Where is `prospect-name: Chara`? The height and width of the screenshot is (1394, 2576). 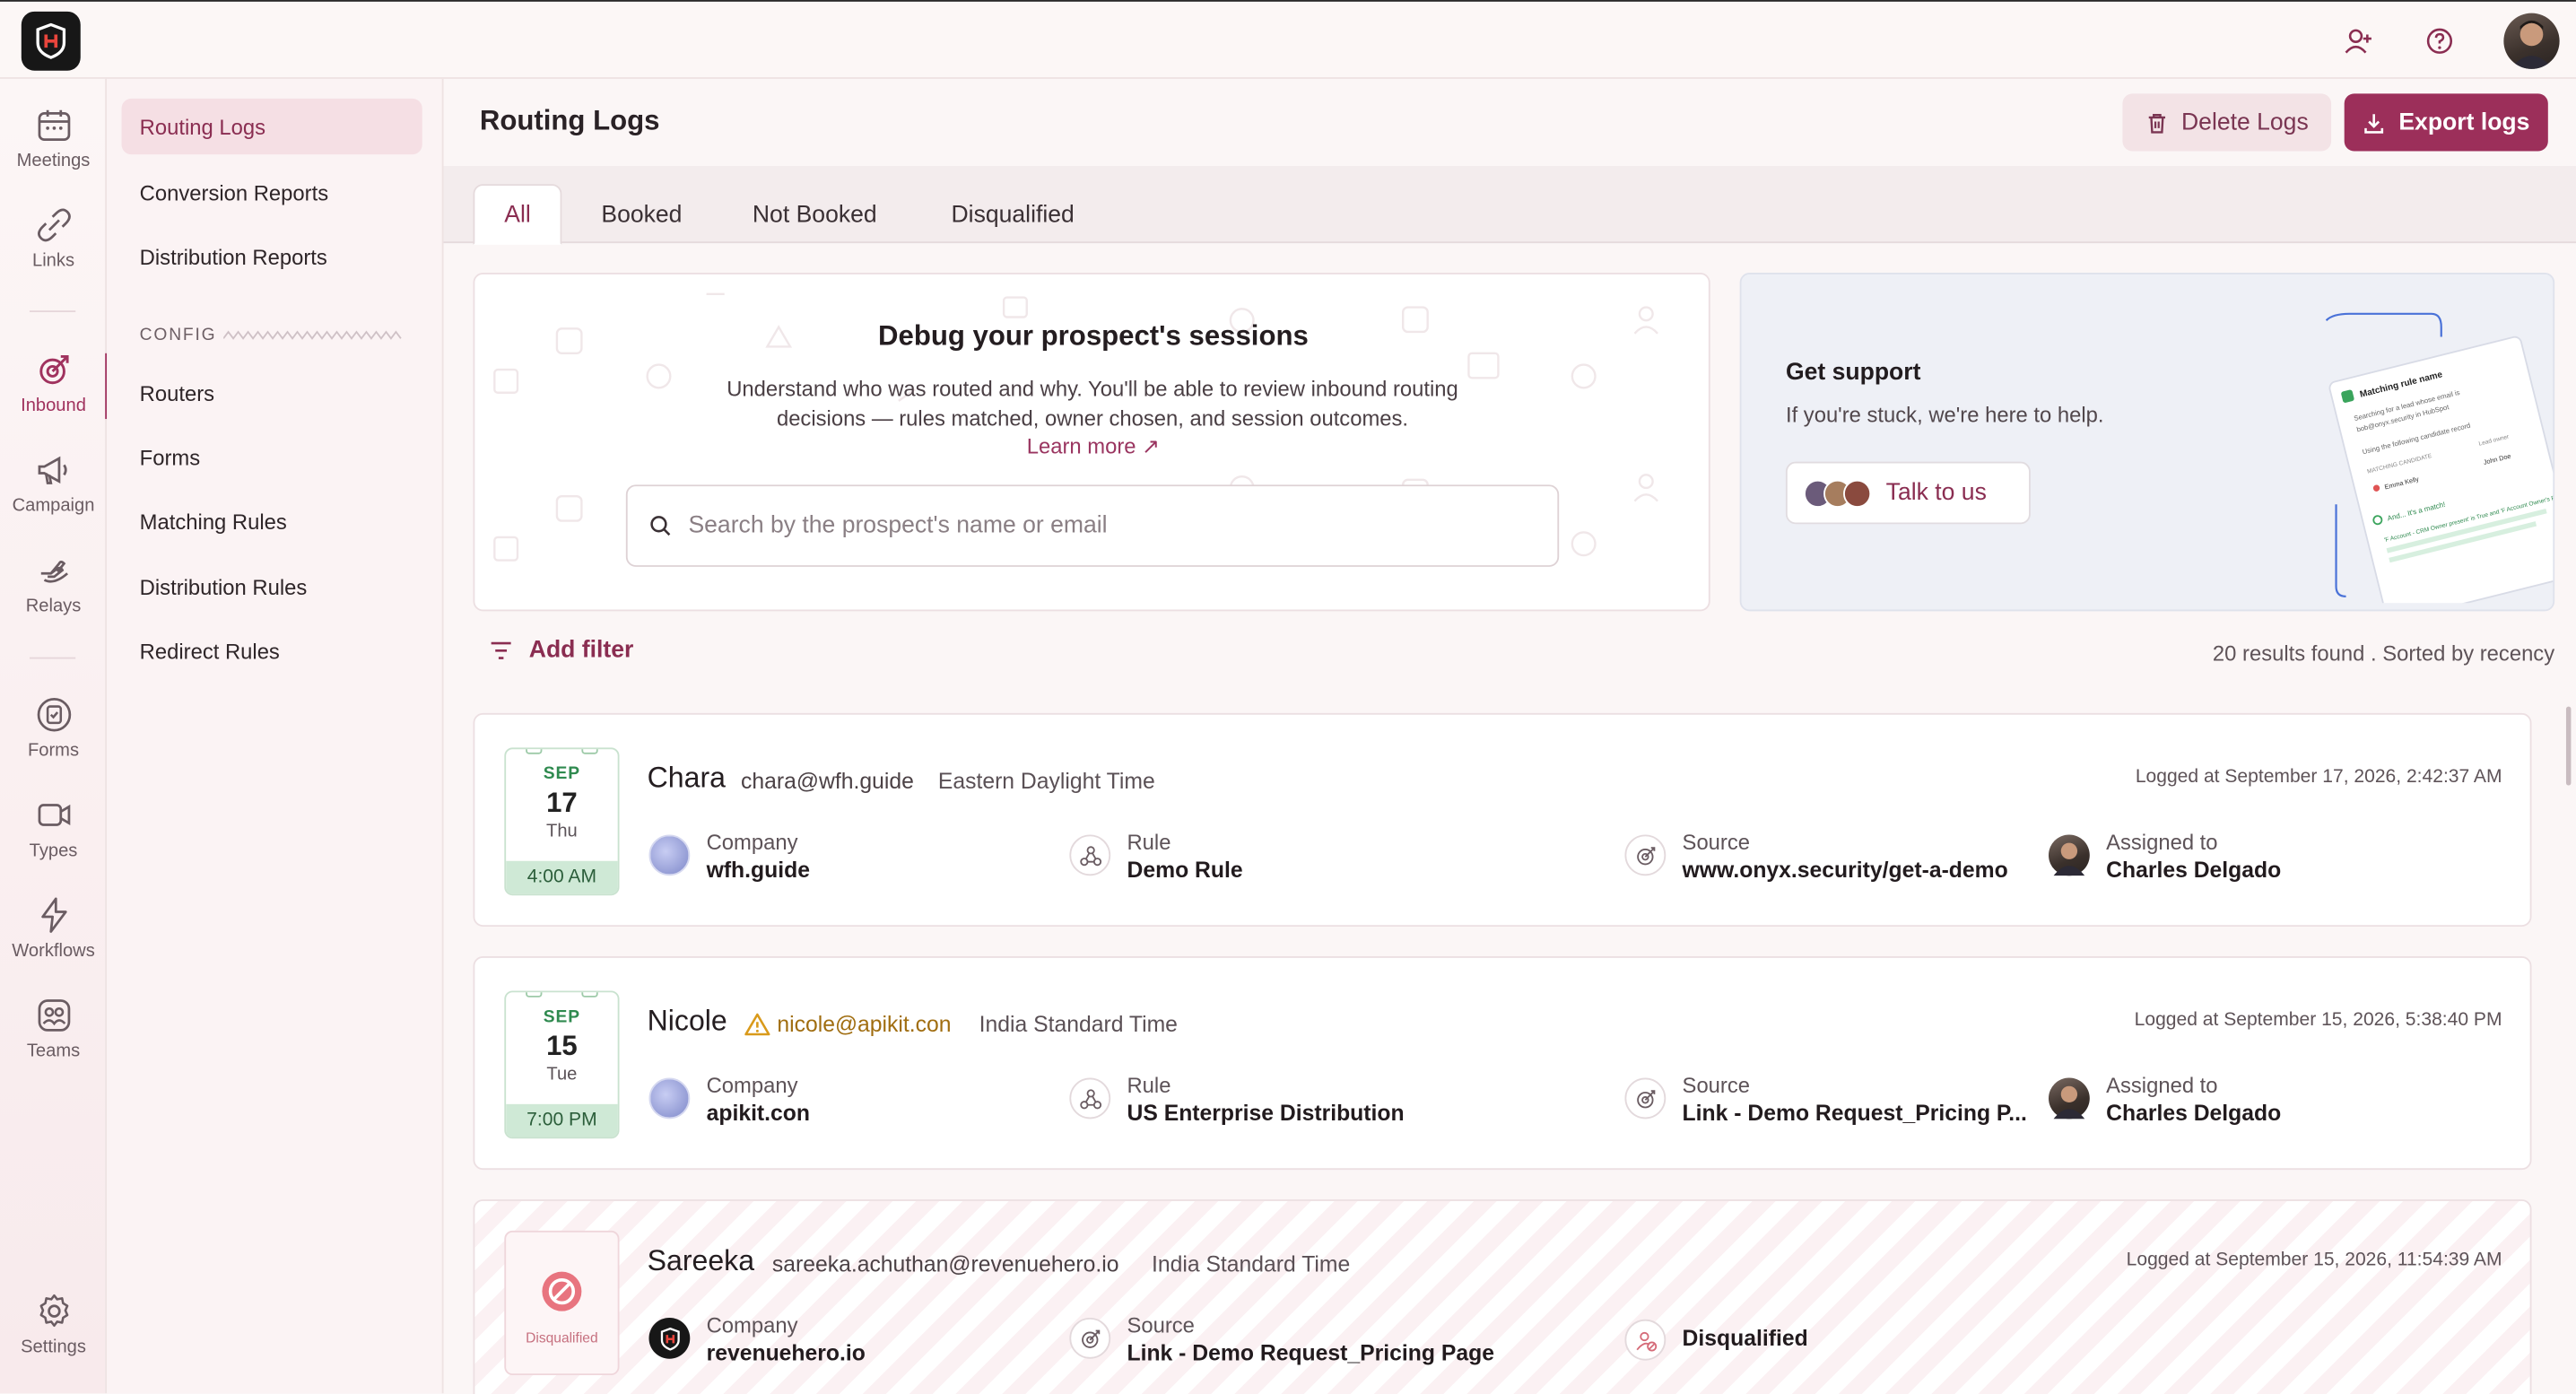 prospect-name: Chara is located at coordinates (686, 777).